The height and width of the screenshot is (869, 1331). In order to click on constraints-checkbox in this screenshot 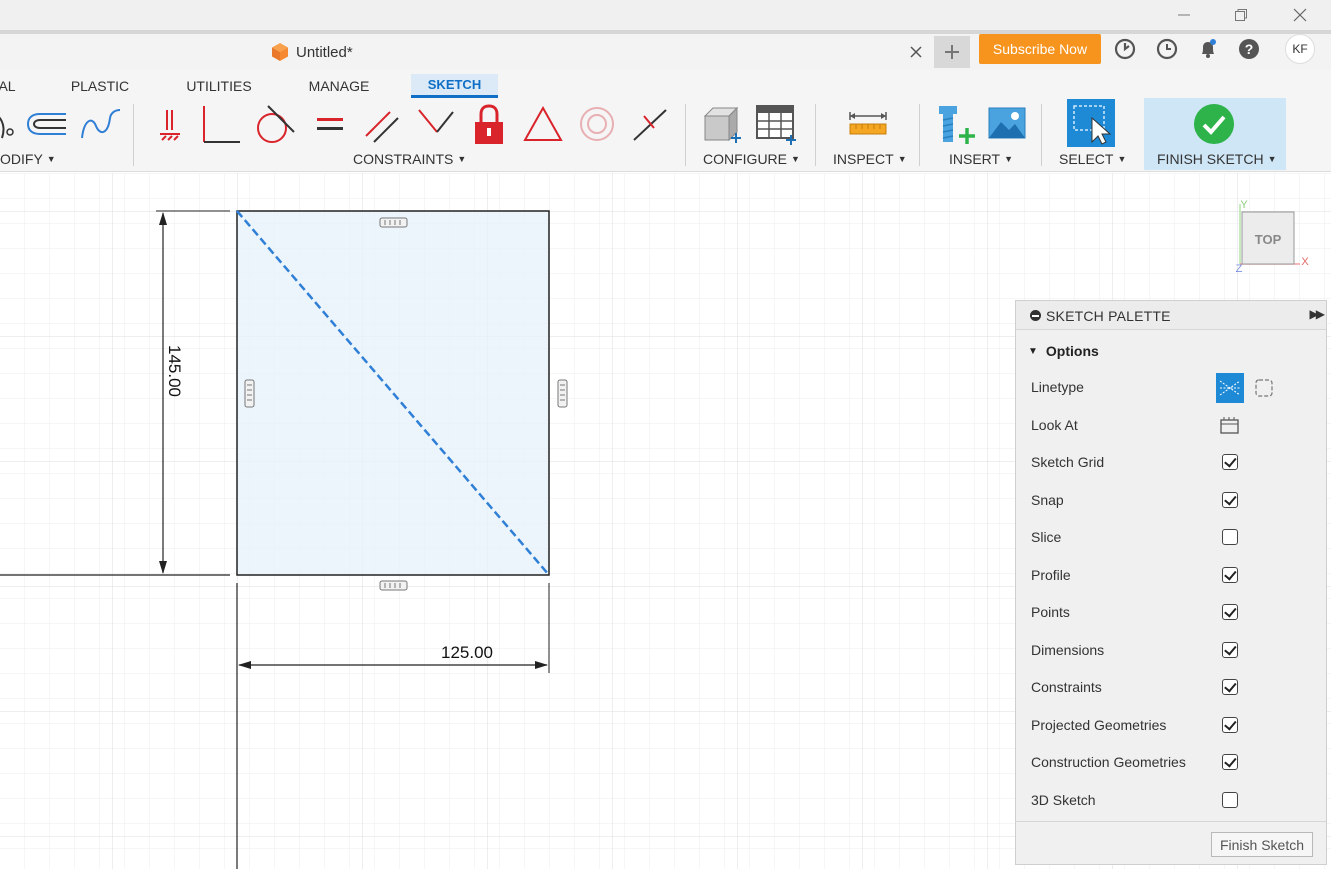, I will do `click(1230, 687)`.